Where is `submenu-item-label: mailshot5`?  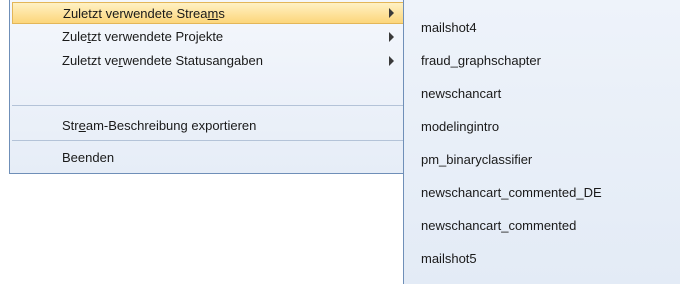 submenu-item-label: mailshot5 is located at coordinates (449, 258).